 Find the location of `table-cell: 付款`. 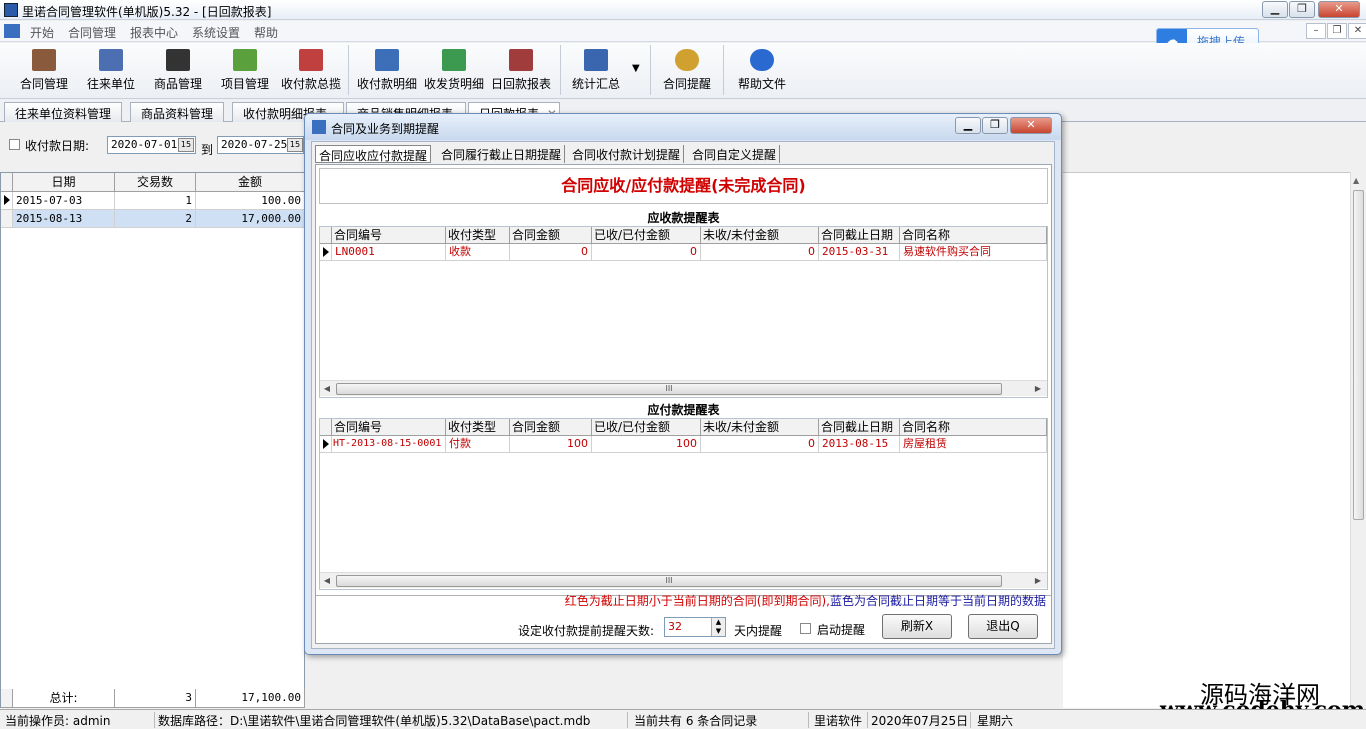

table-cell: 付款 is located at coordinates (478, 444).